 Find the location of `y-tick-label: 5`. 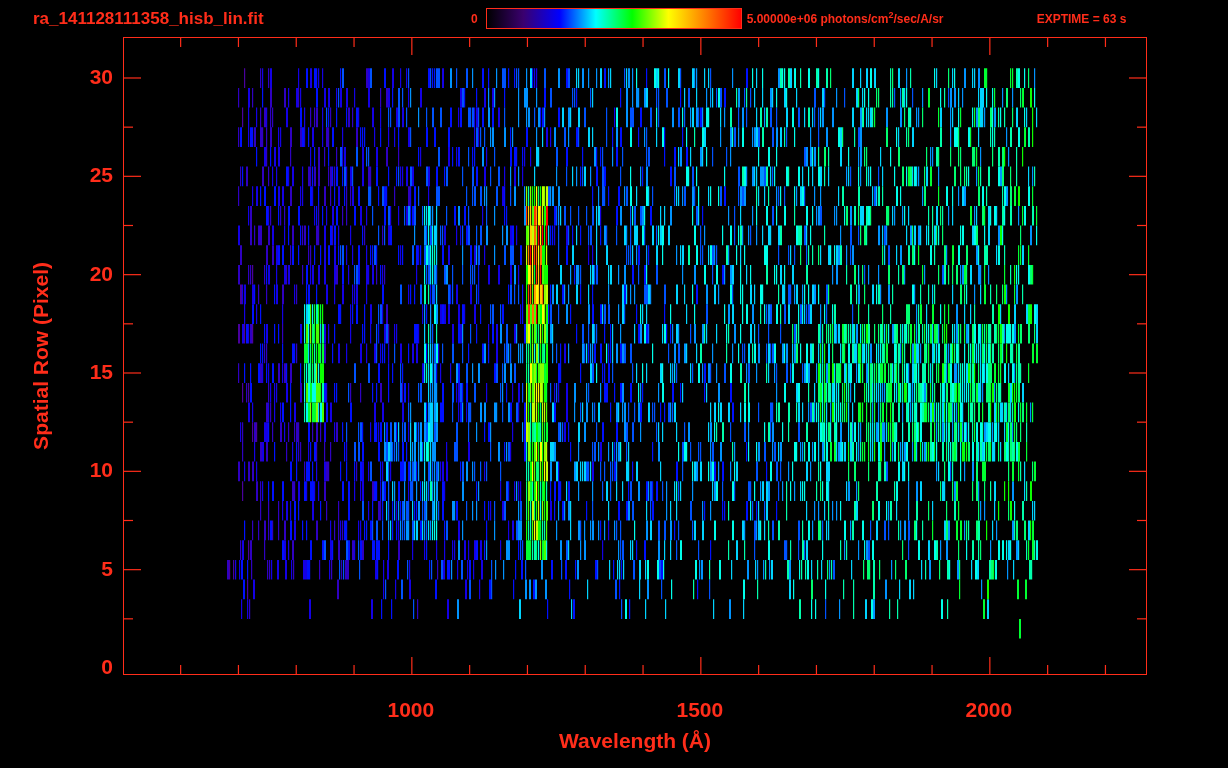

y-tick-label: 5 is located at coordinates (107, 568).